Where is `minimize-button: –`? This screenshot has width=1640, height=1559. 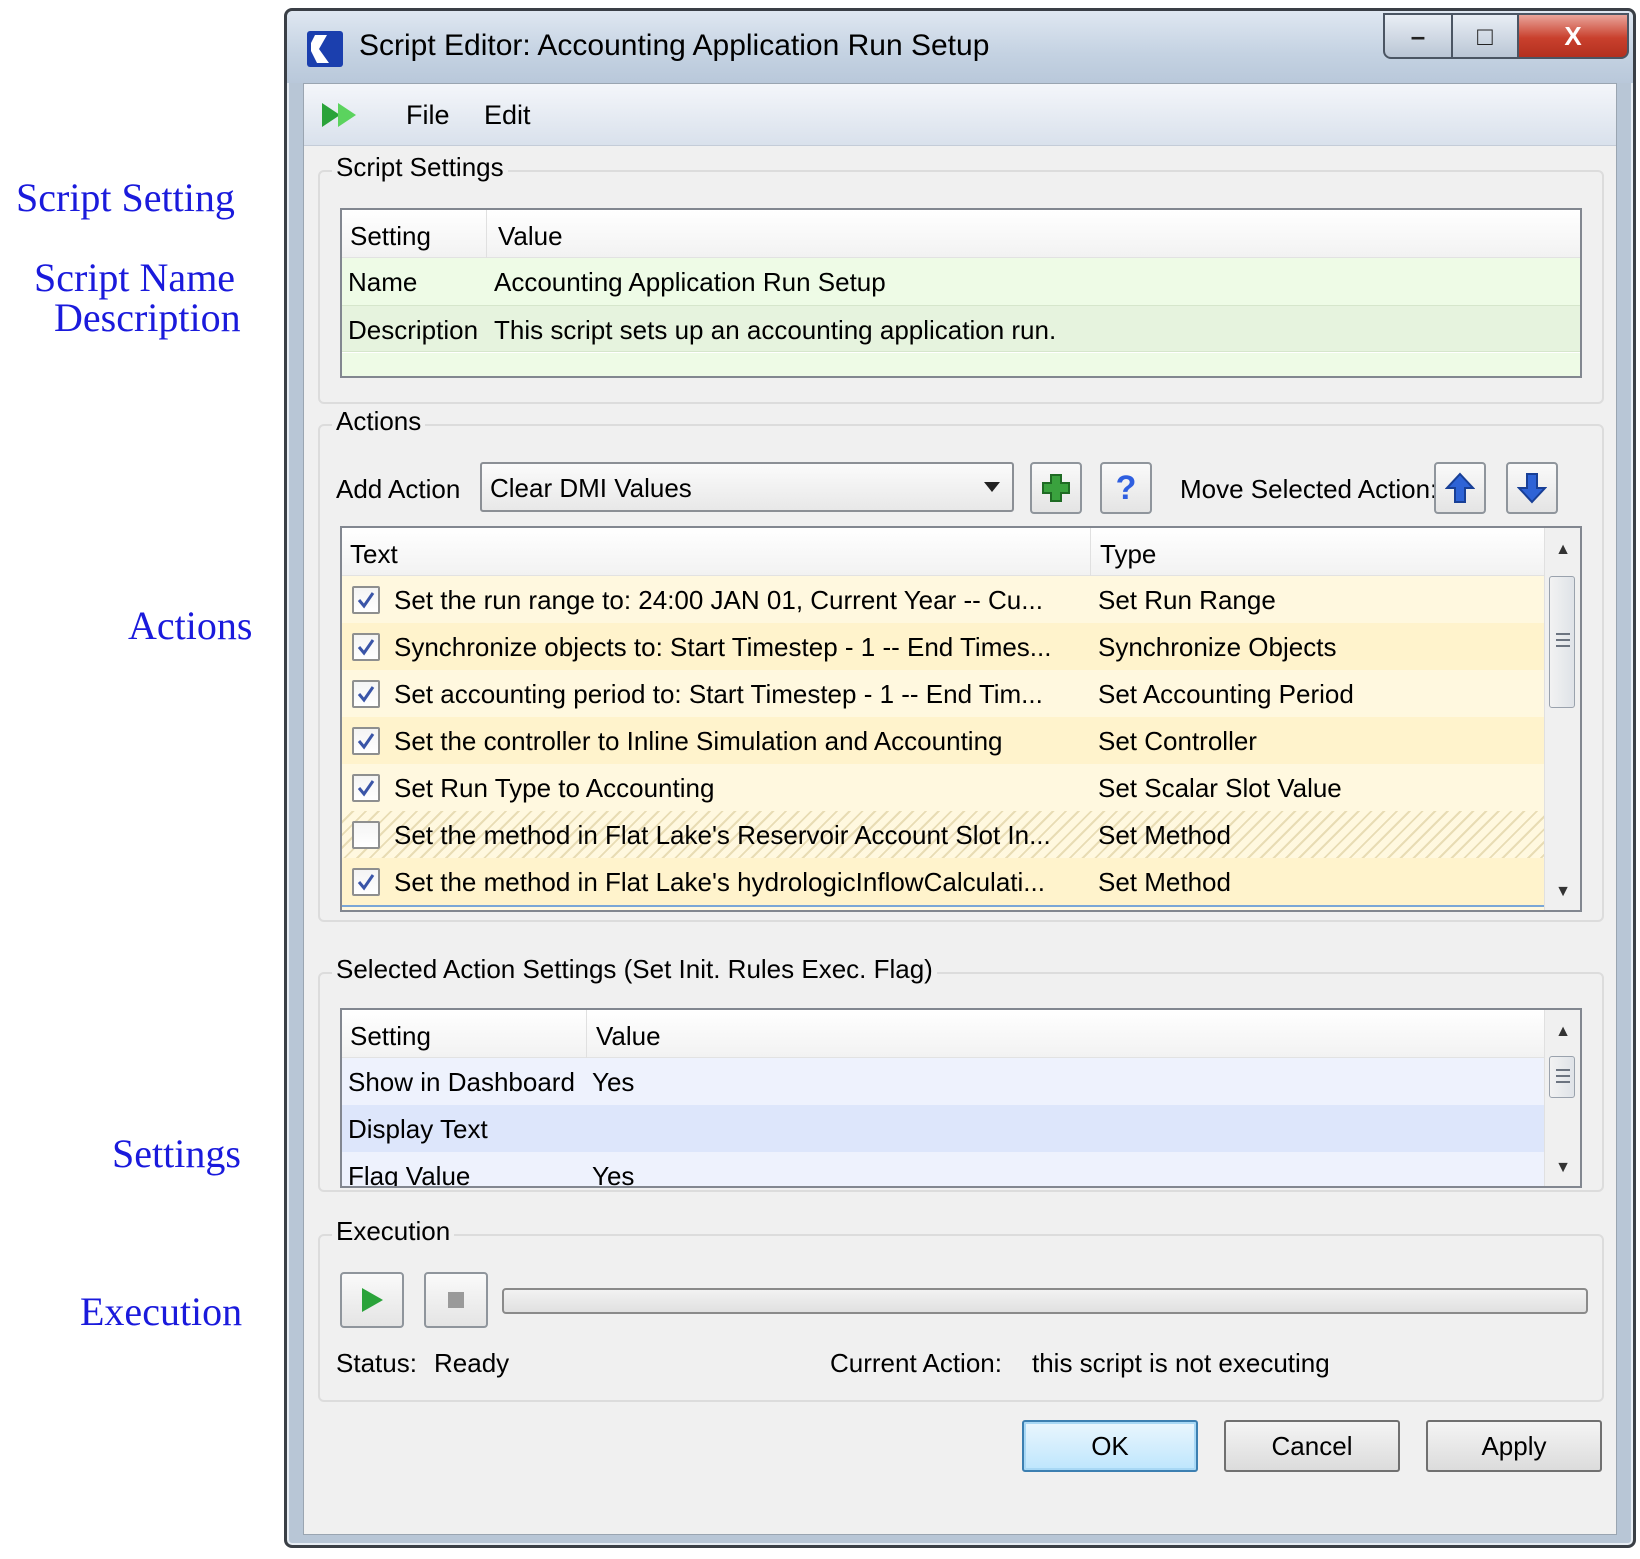
minimize-button: – is located at coordinates (1418, 36).